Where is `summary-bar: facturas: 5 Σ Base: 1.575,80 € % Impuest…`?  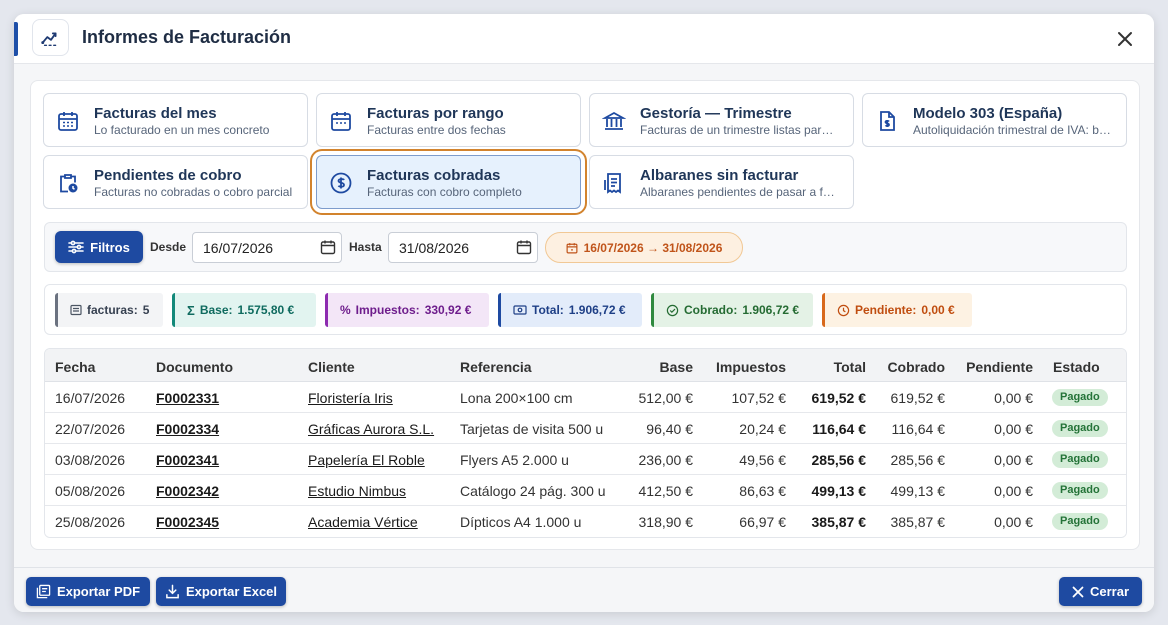
summary-bar: facturas: 5 Σ Base: 1.575,80 € % Impuest… is located at coordinates (585, 309).